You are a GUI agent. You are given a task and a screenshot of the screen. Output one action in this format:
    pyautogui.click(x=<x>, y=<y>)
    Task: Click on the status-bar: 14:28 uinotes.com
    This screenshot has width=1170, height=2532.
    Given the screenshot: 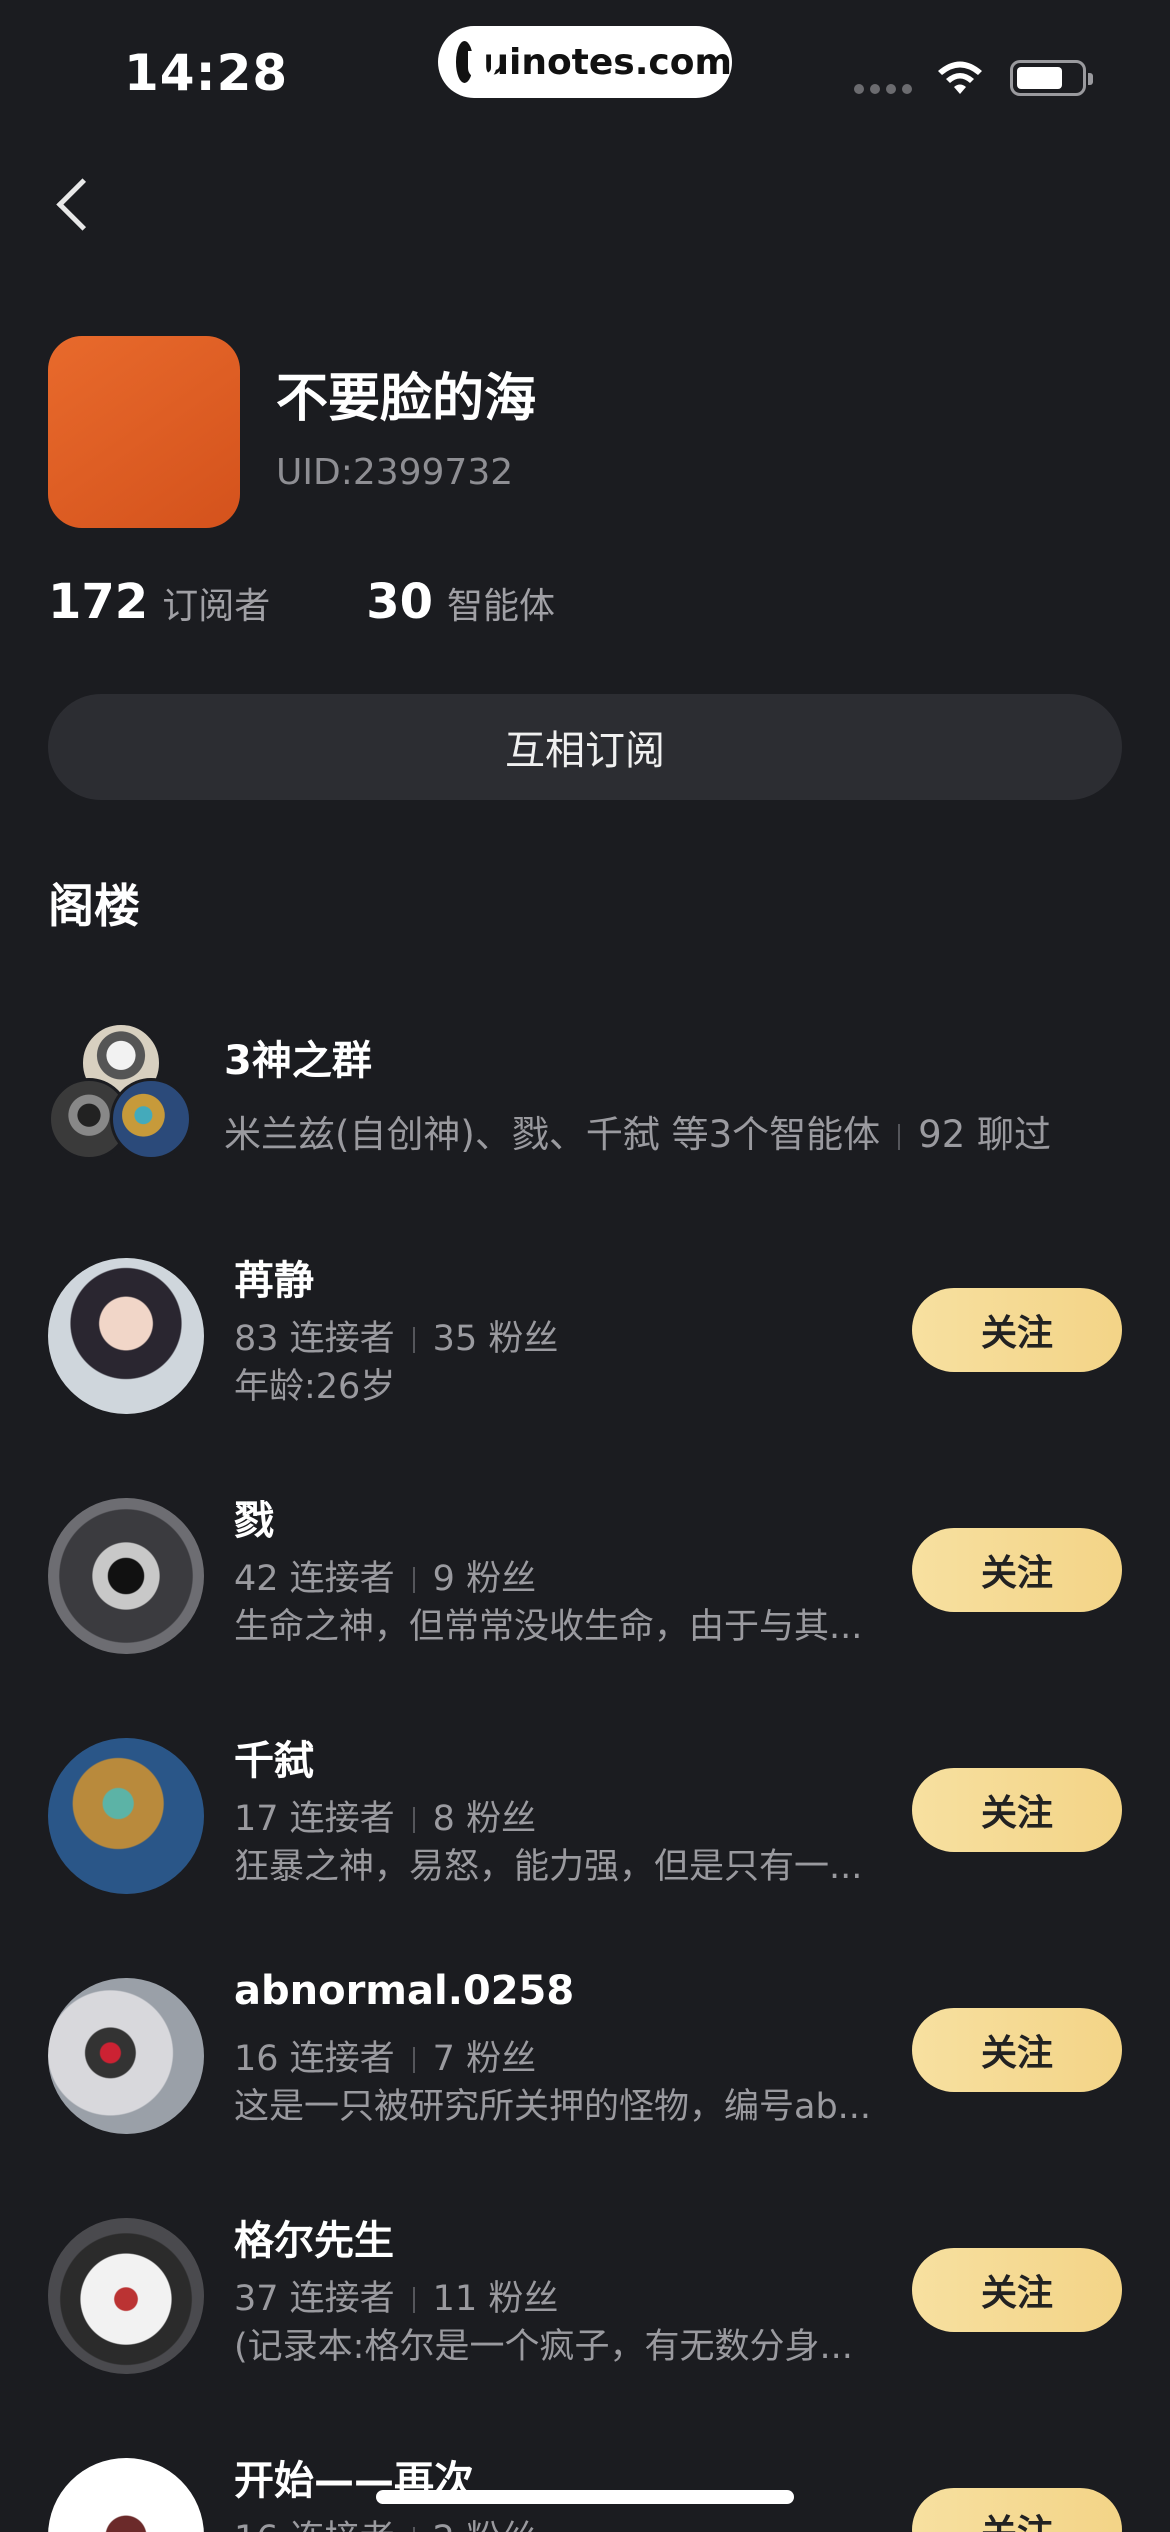 What is the action you would take?
    pyautogui.click(x=585, y=65)
    